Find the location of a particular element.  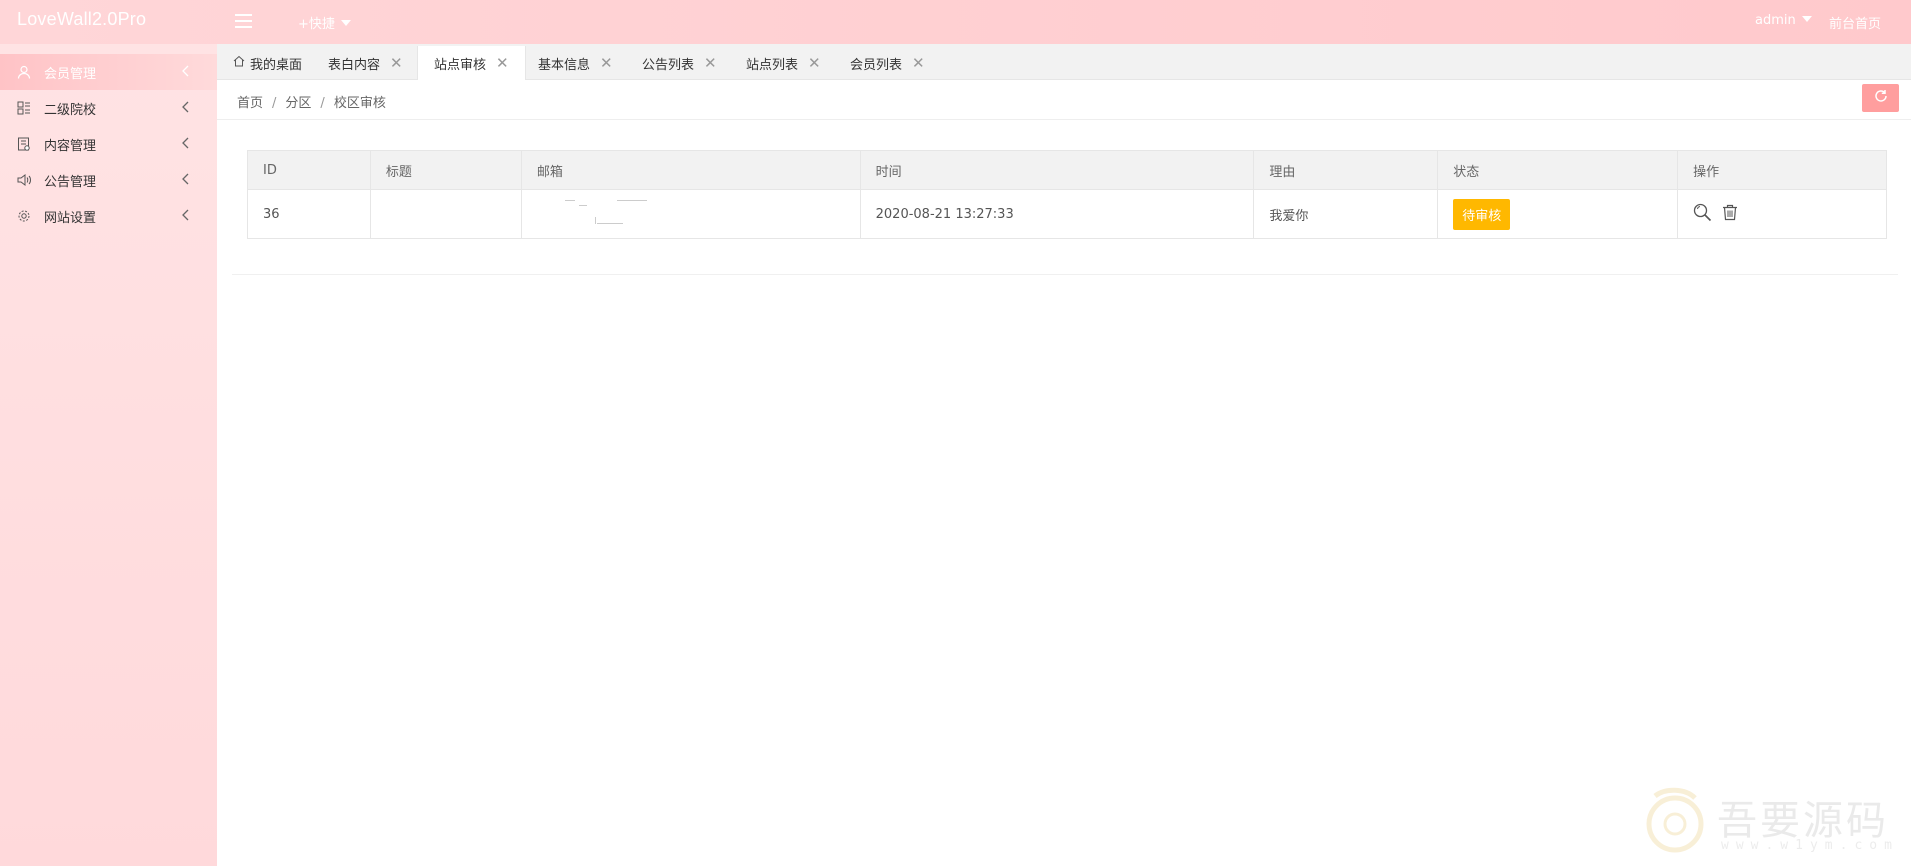

tab-label: 公告列表 is located at coordinates (668, 65).